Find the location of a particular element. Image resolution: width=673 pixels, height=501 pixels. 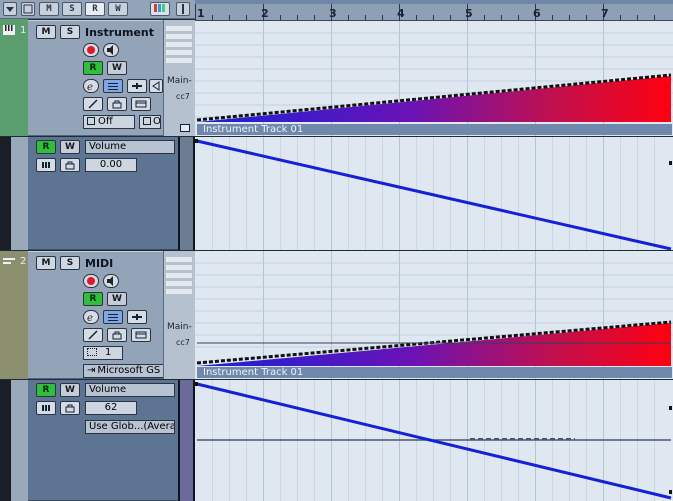

ruler-bar-2: 2 is located at coordinates (265, 13).